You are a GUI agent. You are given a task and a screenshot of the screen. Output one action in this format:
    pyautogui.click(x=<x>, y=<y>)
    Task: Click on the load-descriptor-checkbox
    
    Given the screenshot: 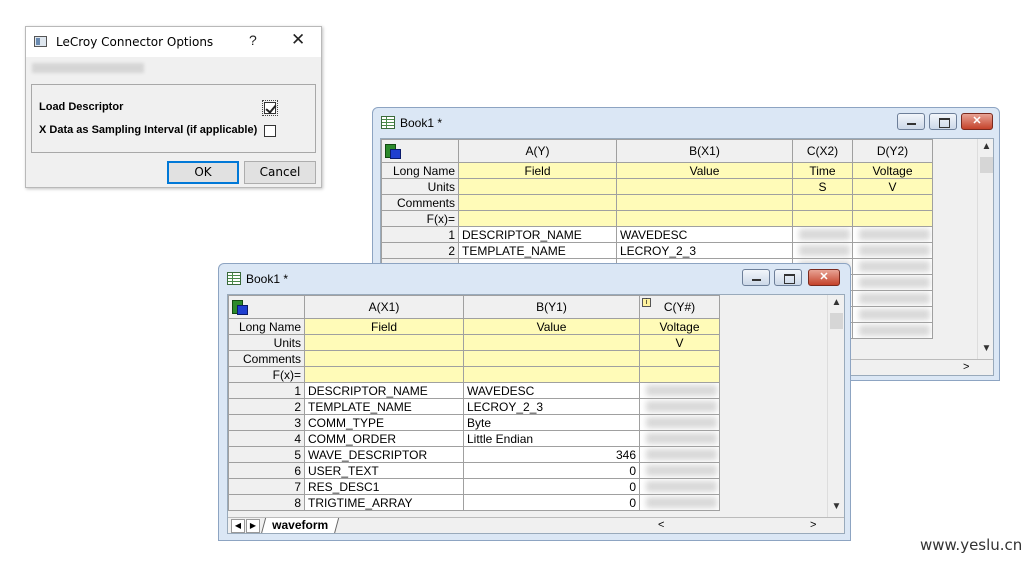 What is the action you would take?
    pyautogui.click(x=270, y=108)
    